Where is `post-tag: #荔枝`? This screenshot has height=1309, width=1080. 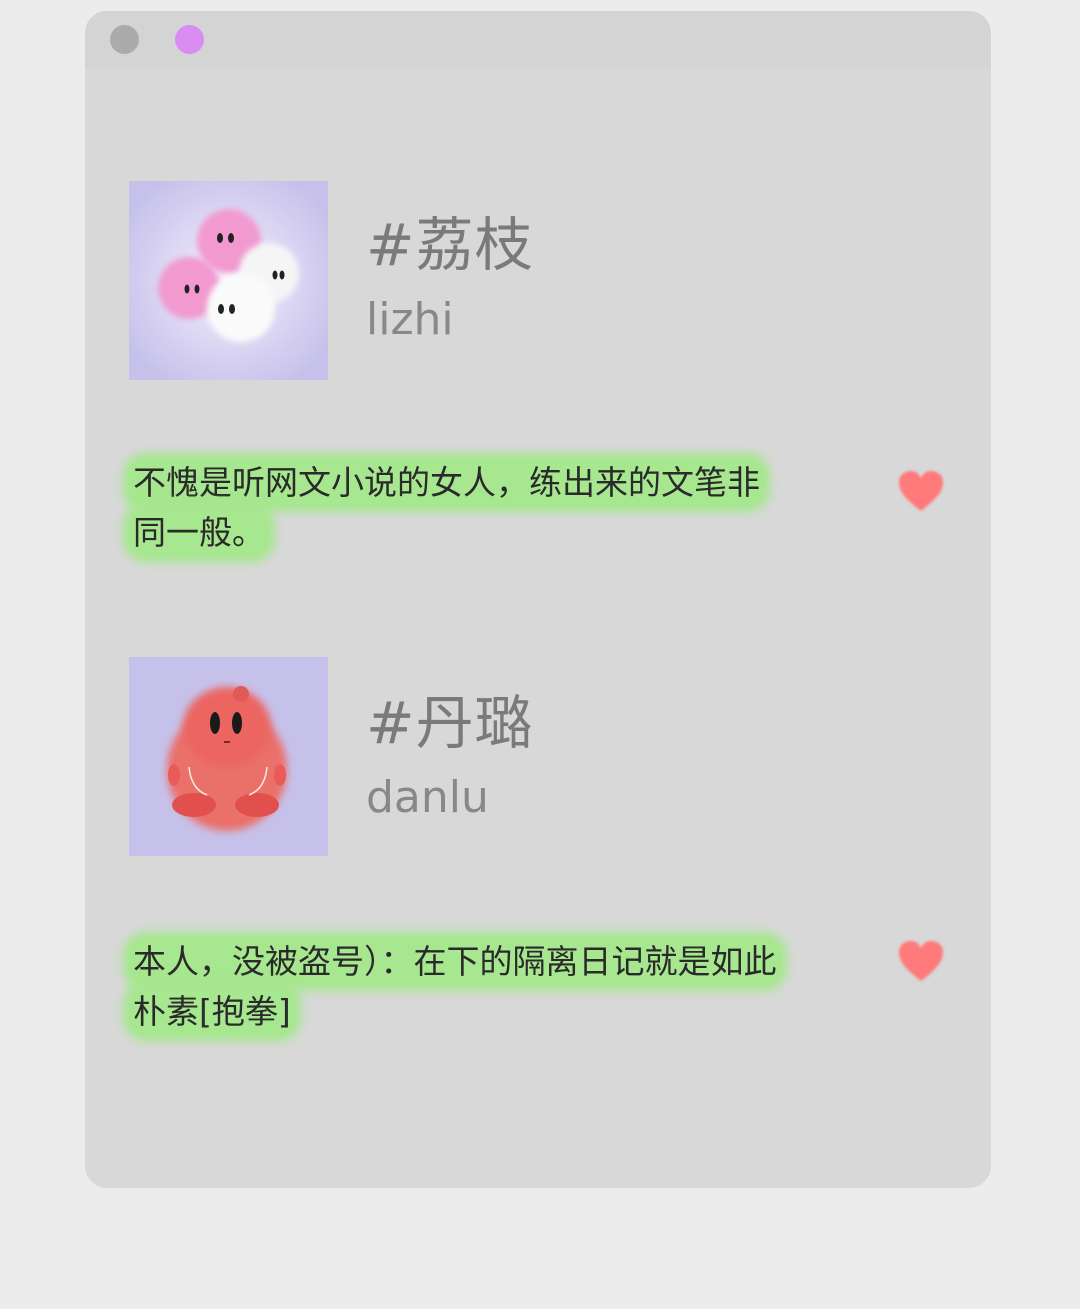
post-tag: #荔枝 is located at coordinates (450, 245).